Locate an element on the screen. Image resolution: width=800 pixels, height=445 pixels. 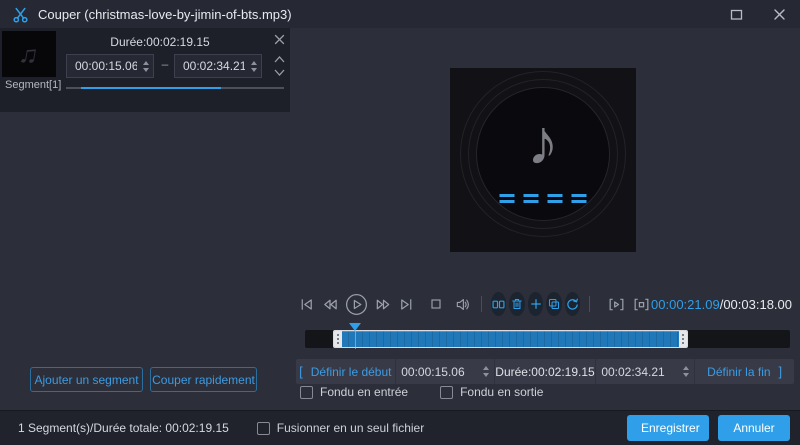
playhead-marker is located at coordinates (355, 336).